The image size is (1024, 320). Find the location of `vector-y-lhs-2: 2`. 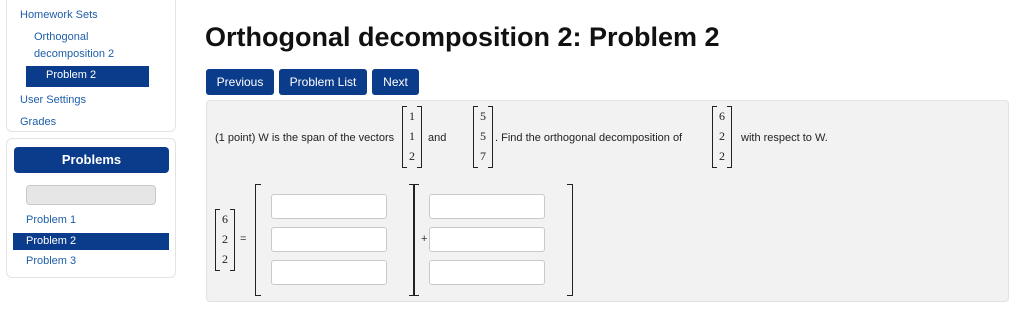

vector-y-lhs-2: 2 is located at coordinates (225, 239).